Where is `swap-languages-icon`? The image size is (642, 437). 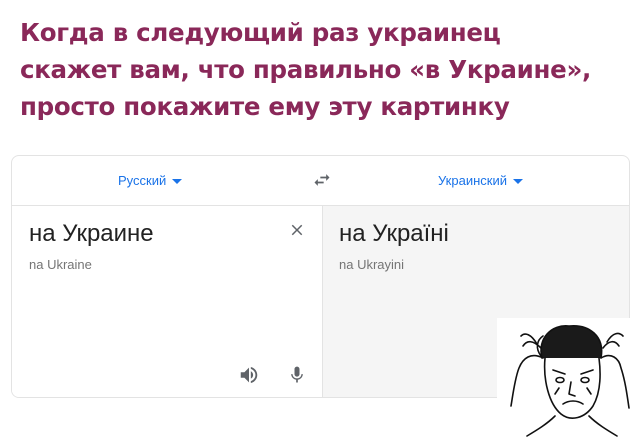 swap-languages-icon is located at coordinates (322, 180).